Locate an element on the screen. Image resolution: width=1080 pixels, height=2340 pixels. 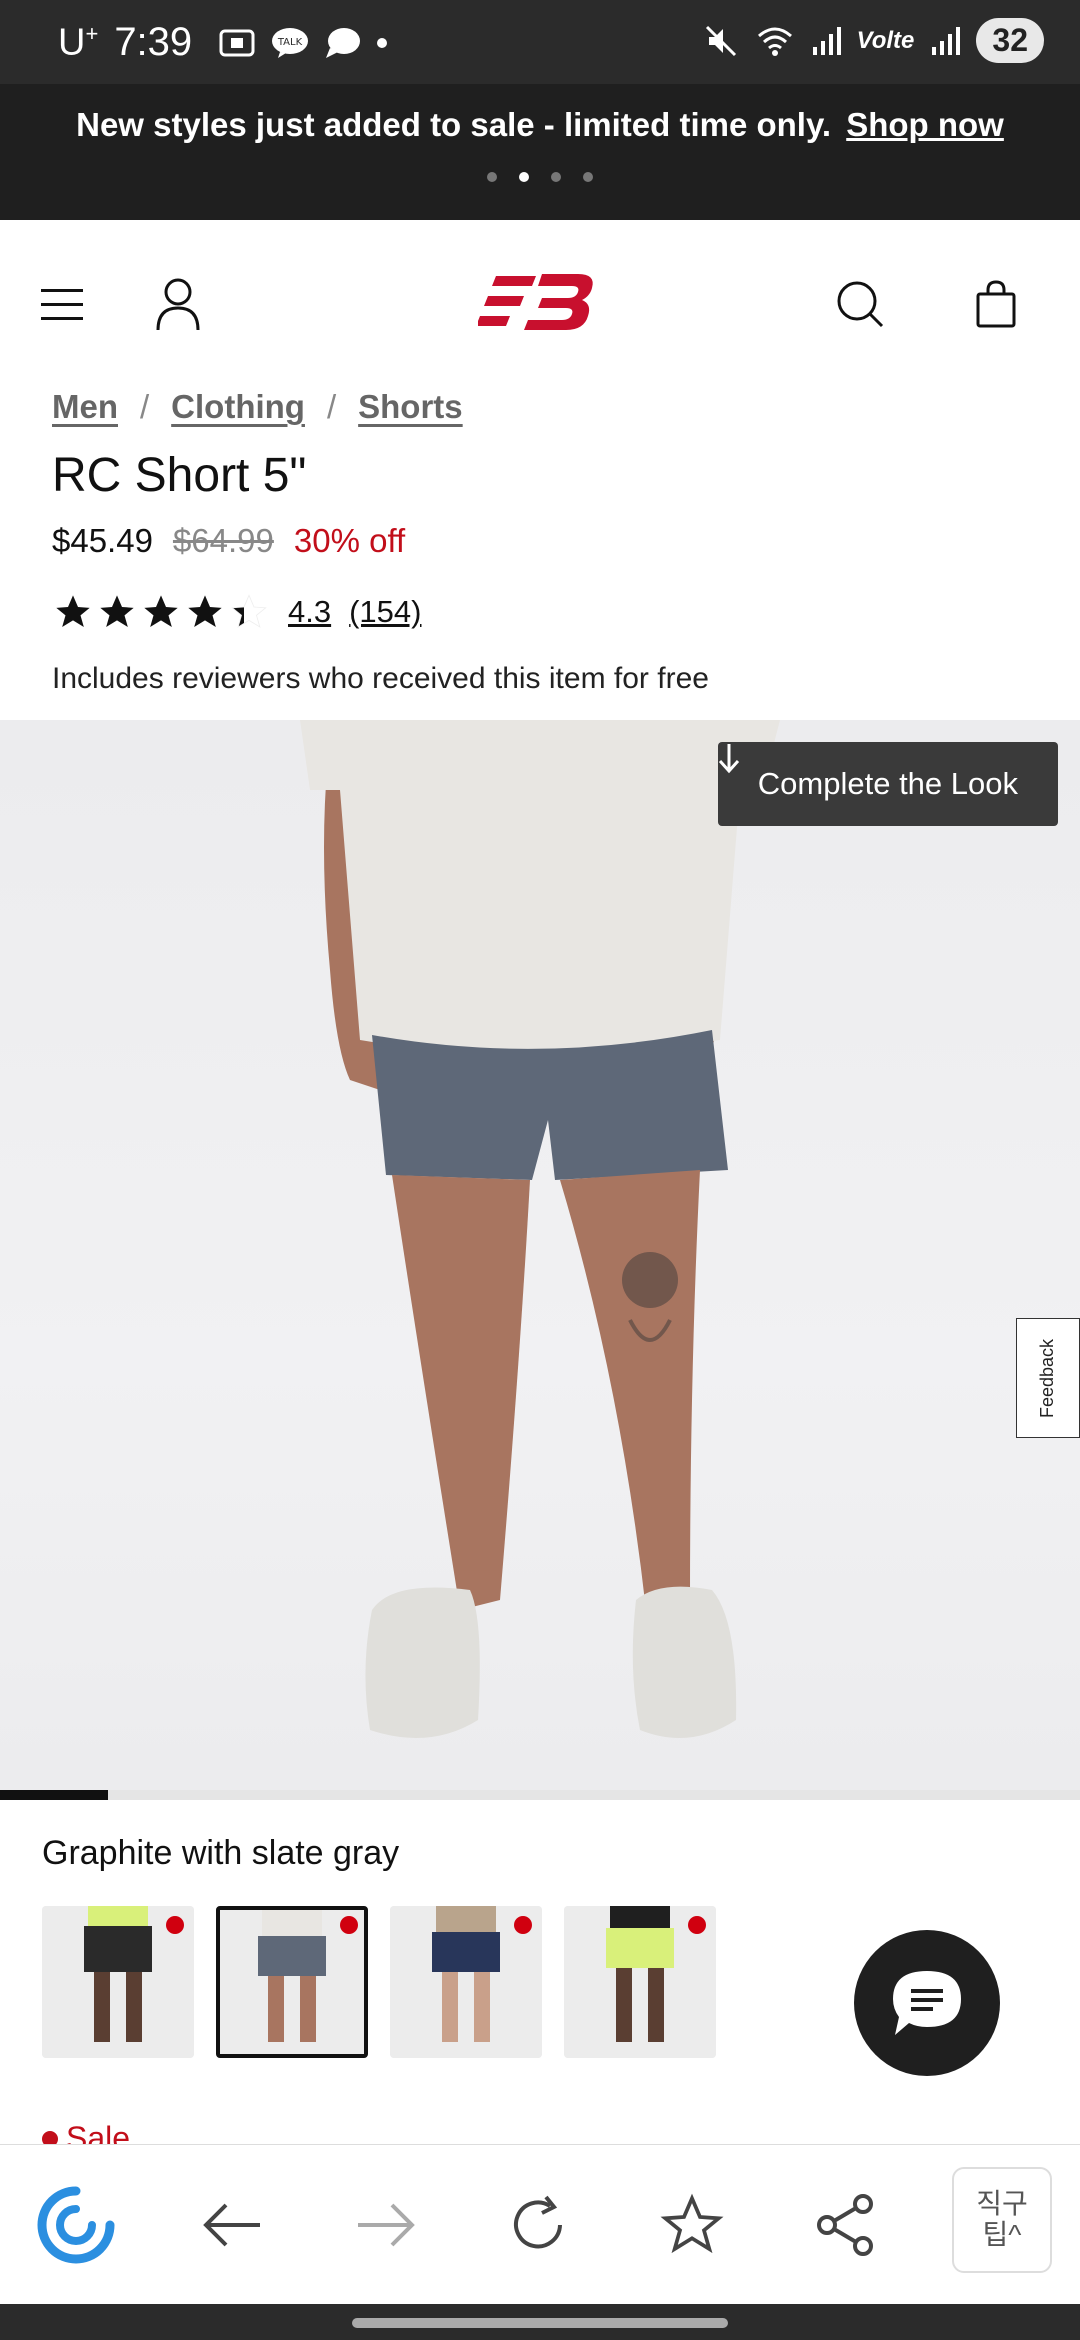
forward-button is located at coordinates (386, 2225).